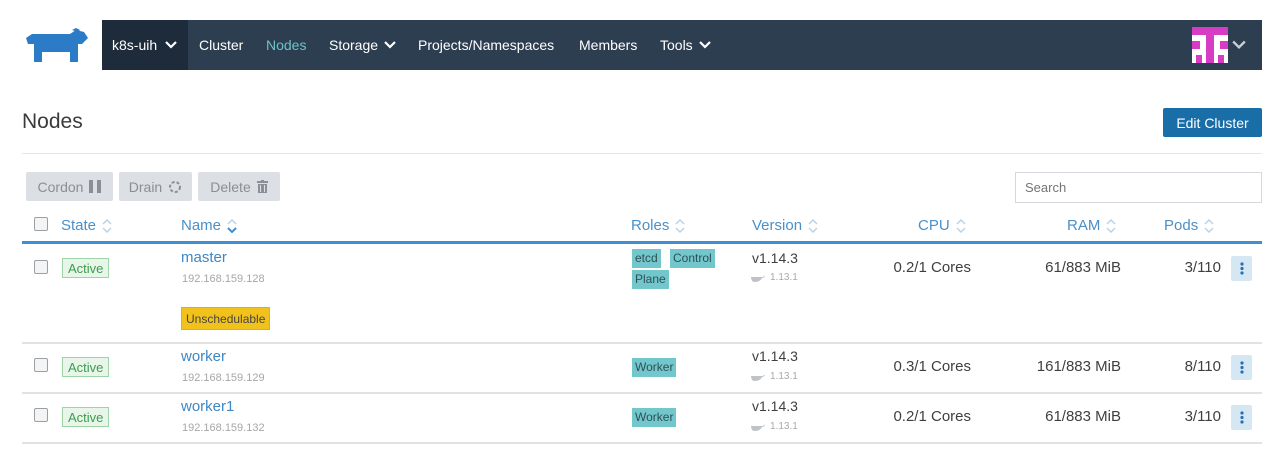  I want to click on nav-label: Cluster, so click(221, 45).